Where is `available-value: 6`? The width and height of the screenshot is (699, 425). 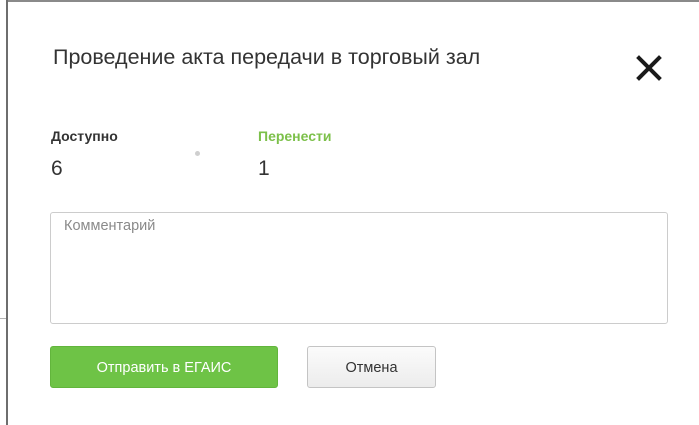 available-value: 6 is located at coordinates (57, 168).